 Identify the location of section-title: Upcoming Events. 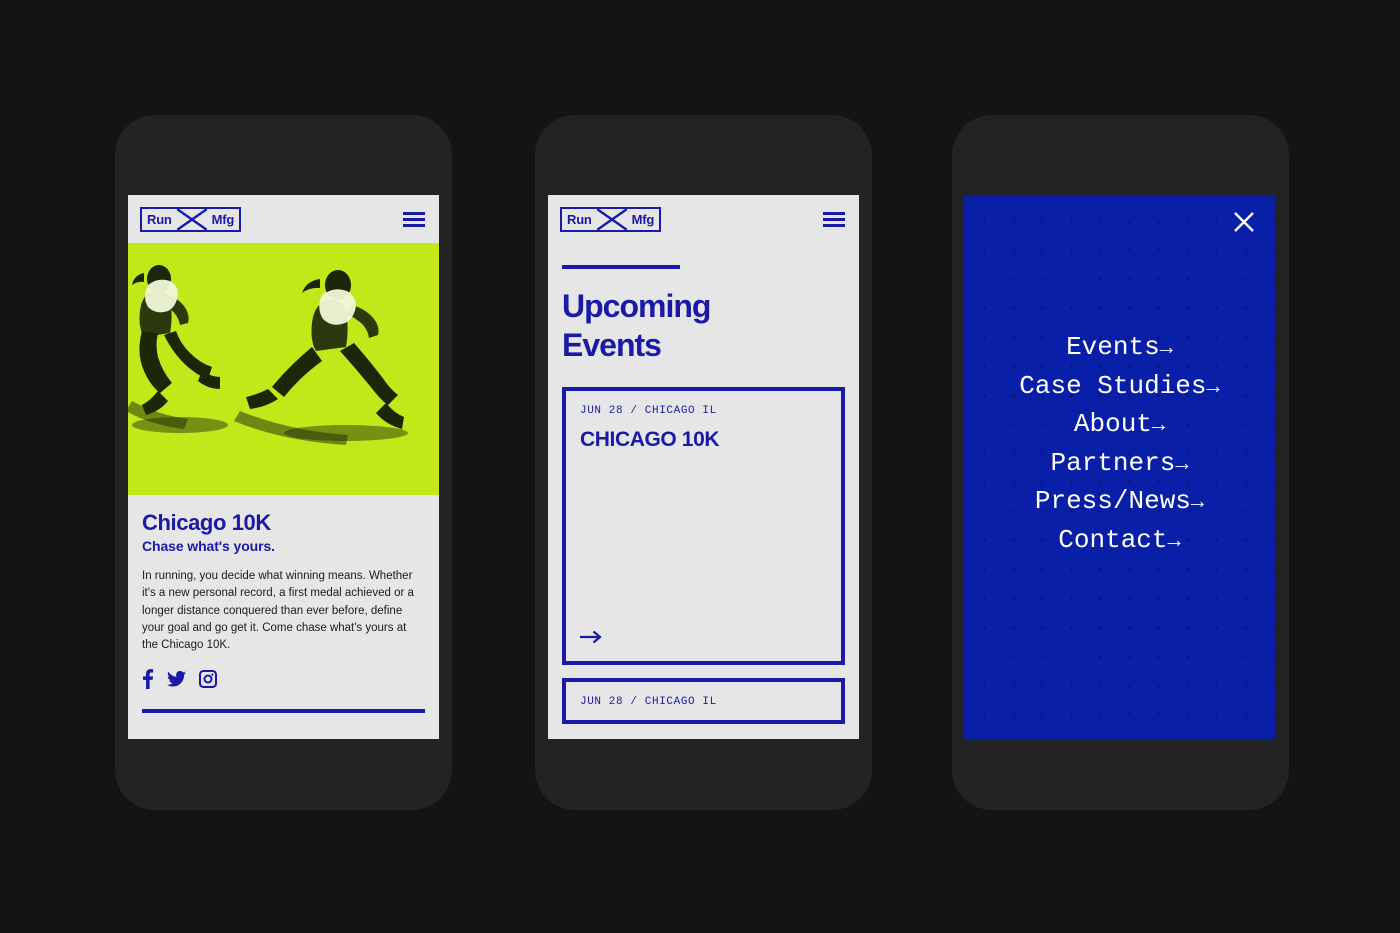
(703, 326).